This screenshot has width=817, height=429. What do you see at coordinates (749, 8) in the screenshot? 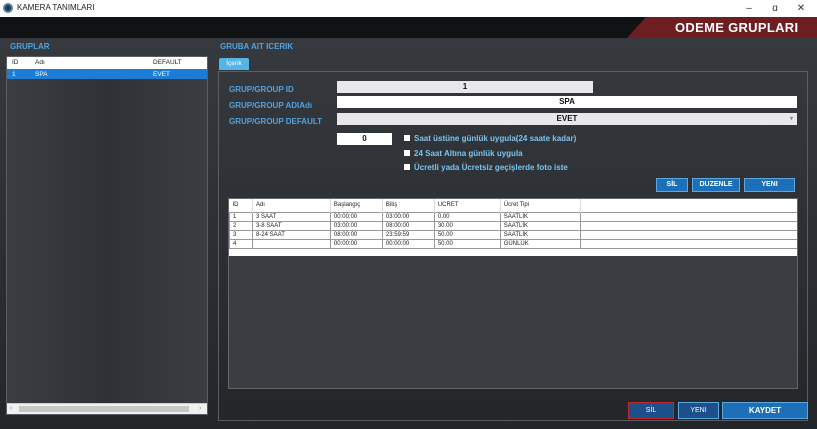
I see `minimize-button: –` at bounding box center [749, 8].